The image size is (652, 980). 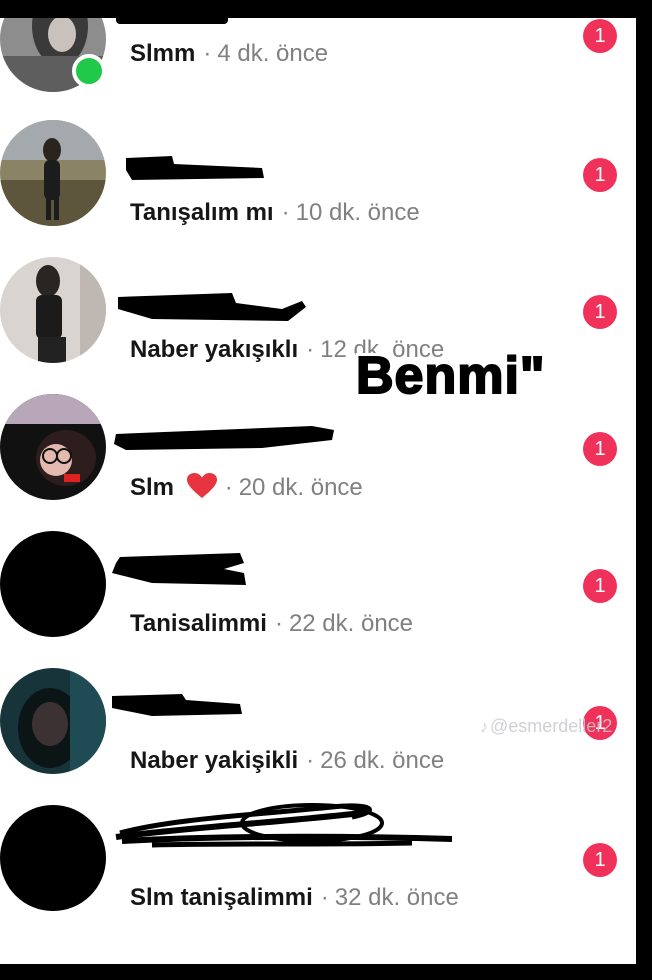 What do you see at coordinates (484, 727) in the screenshot?
I see `tiktok-icon: ♪` at bounding box center [484, 727].